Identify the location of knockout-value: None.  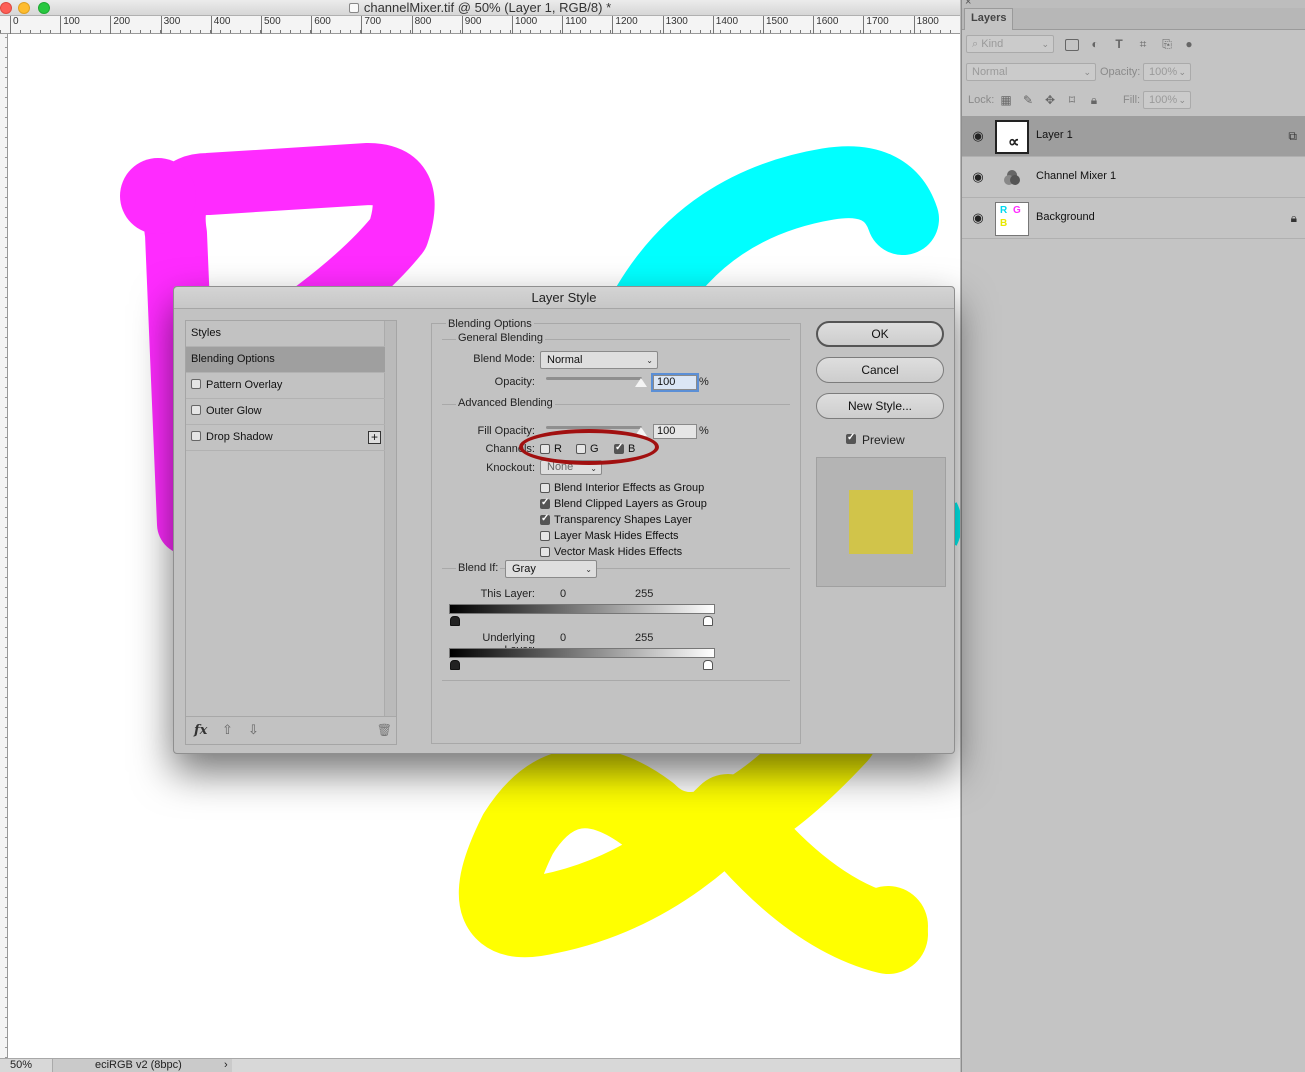
(560, 467).